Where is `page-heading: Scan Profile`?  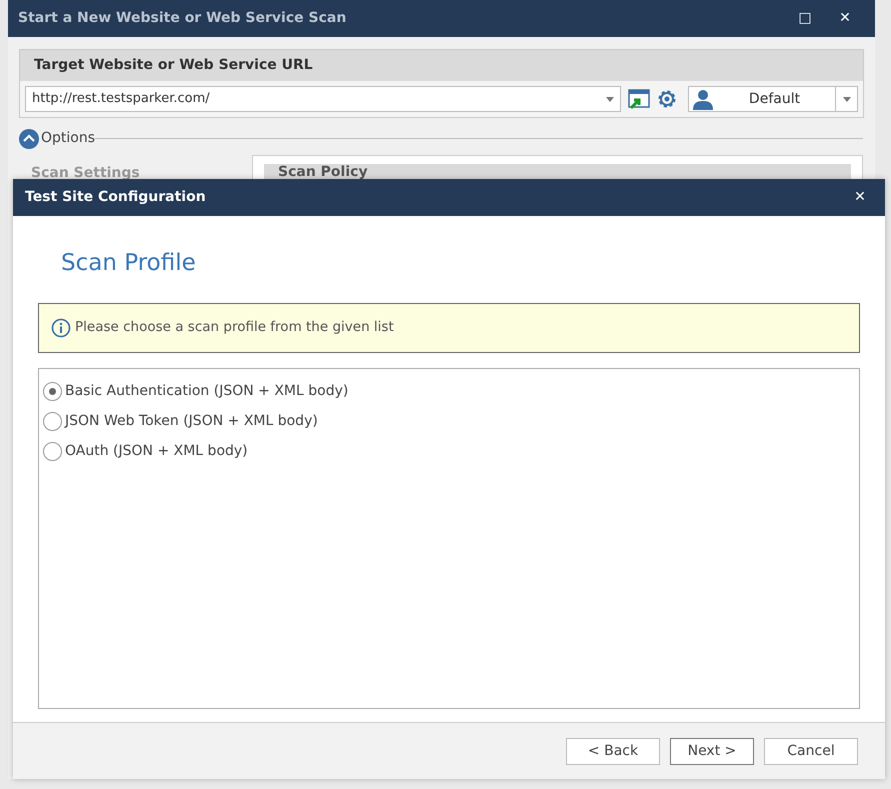 page-heading: Scan Profile is located at coordinates (129, 263).